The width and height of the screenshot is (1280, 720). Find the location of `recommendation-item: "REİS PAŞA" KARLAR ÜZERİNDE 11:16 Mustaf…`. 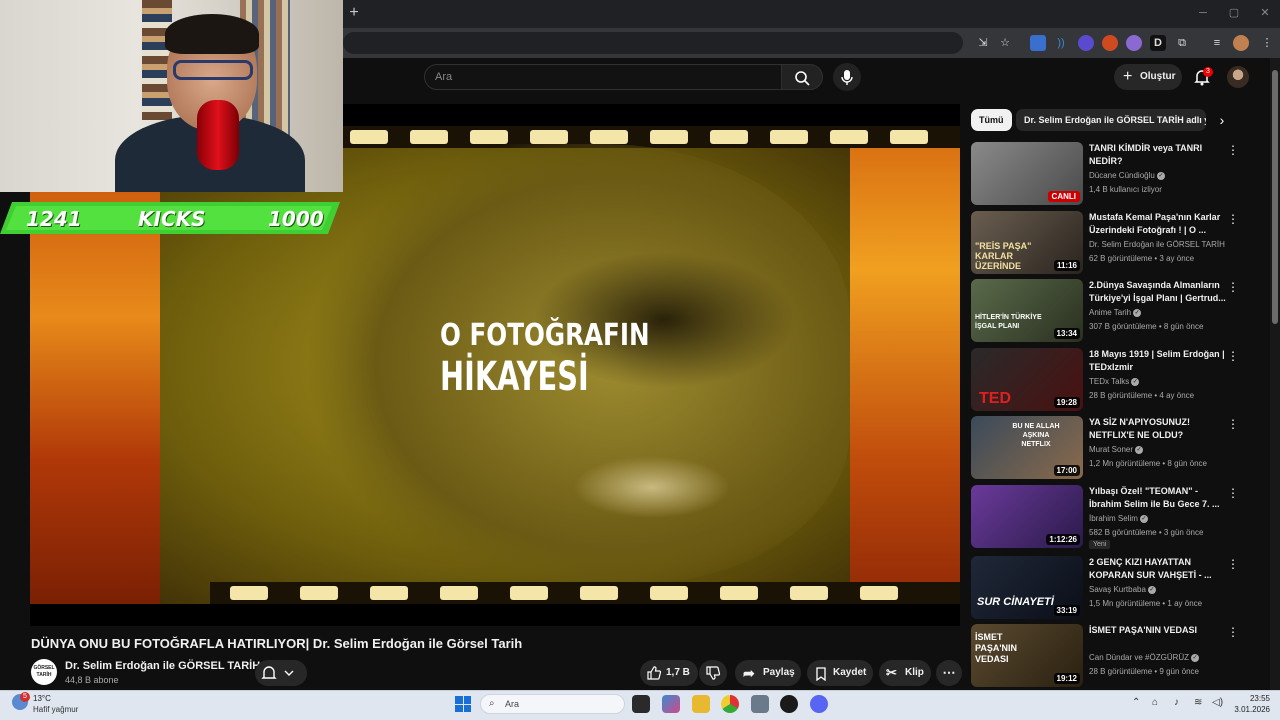

recommendation-item: "REİS PAŞA" KARLAR ÜZERİNDE 11:16 Mustaf… is located at coordinates (1117, 243).